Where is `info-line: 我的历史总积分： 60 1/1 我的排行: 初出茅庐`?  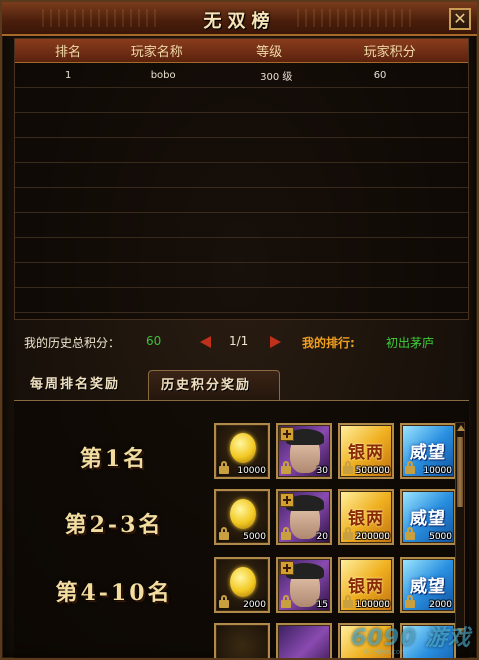
info-line: 我的历史总积分： 60 1/1 我的排行: 初出茅庐 is located at coordinates (244, 342).